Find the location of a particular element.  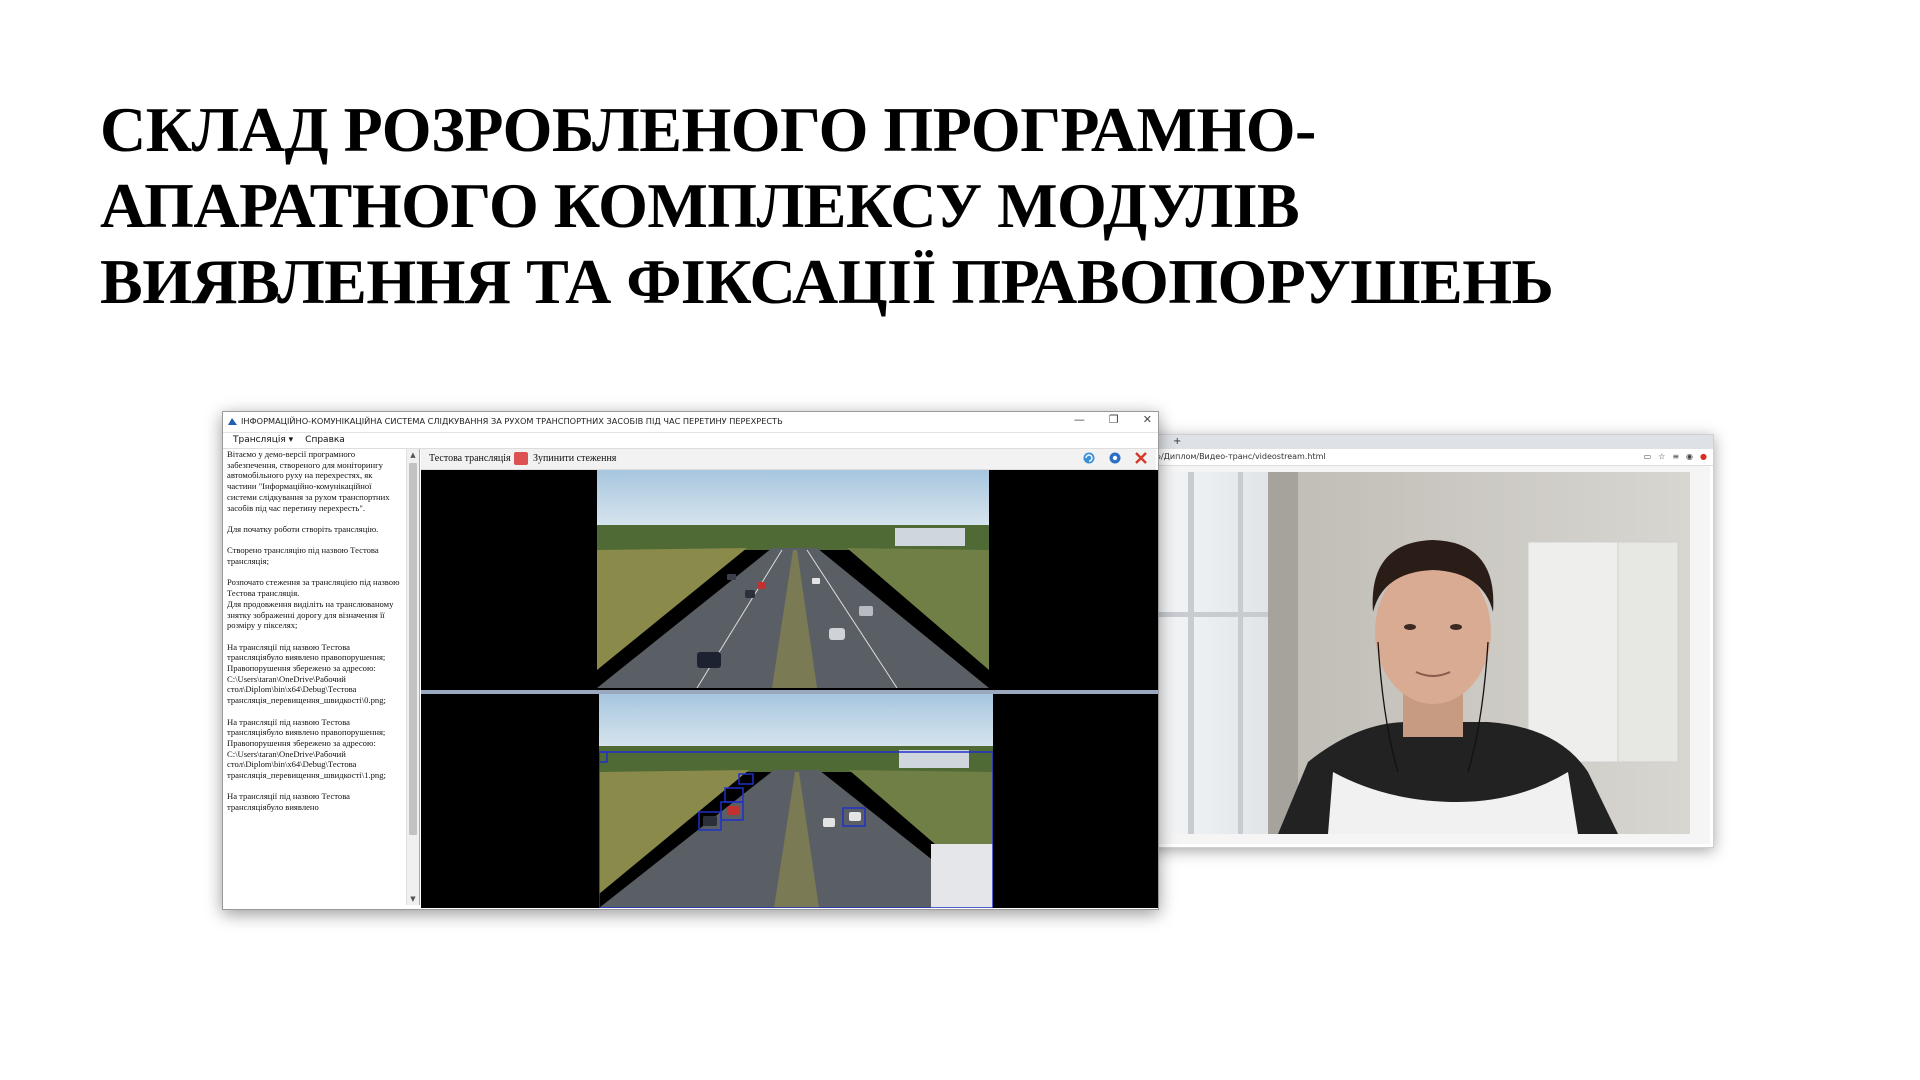

slide-title-line: ВИЯВЛЕННЯ ТА ФІКСАЦІЇ ПРАВОПОРУШЕНЬ is located at coordinates (827, 281).